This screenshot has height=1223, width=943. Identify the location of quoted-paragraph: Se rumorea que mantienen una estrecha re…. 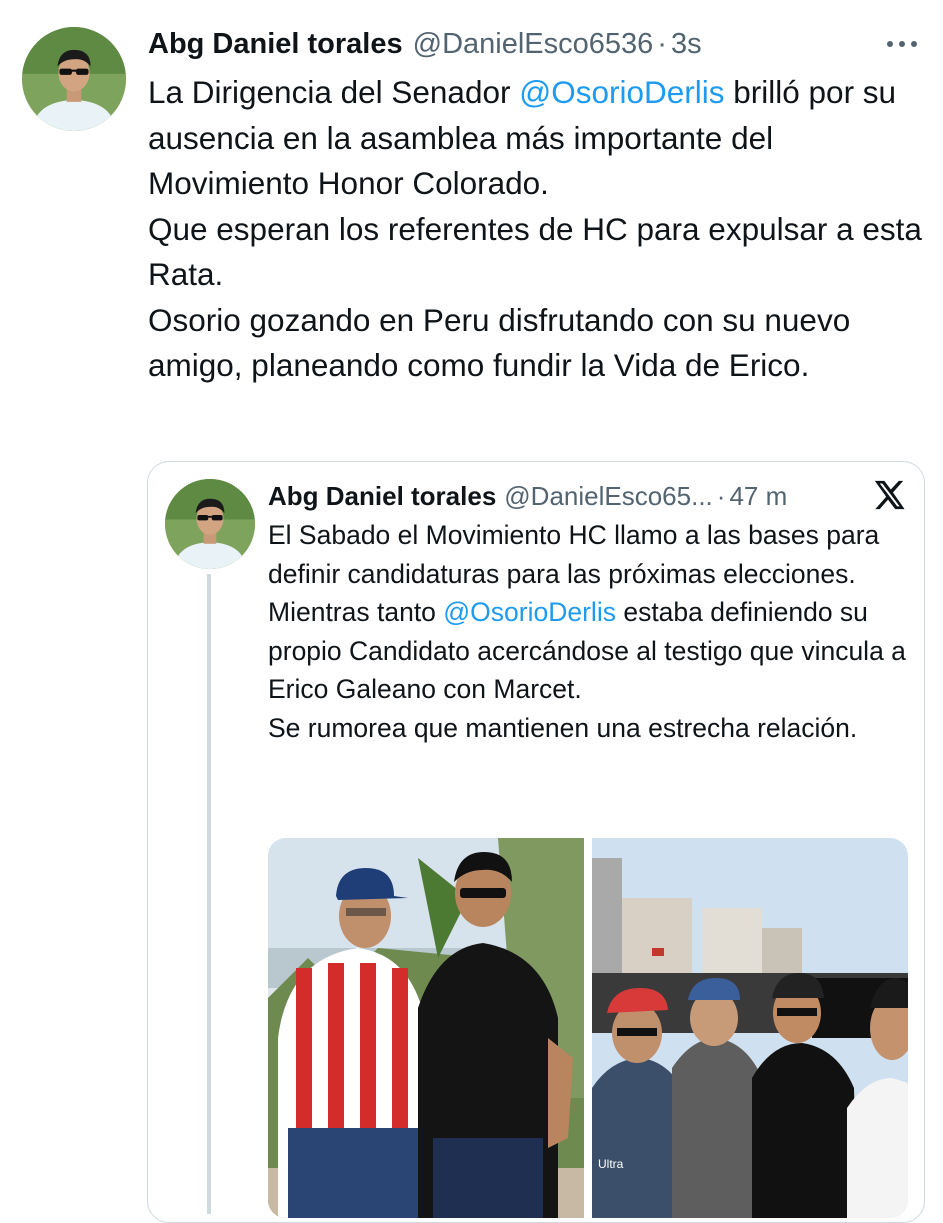
(563, 727).